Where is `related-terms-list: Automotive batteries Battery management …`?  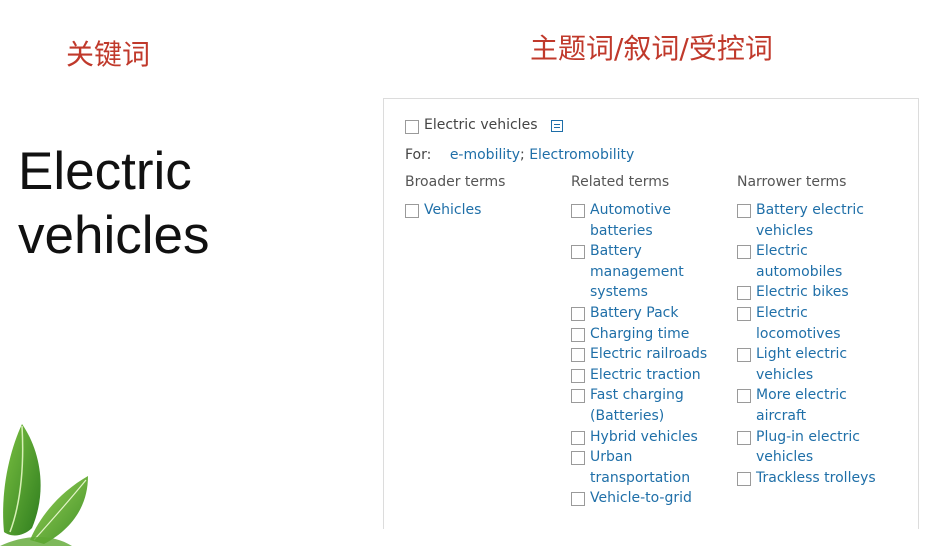
related-terms-list: Automotive batteries Battery management … is located at coordinates (651, 354).